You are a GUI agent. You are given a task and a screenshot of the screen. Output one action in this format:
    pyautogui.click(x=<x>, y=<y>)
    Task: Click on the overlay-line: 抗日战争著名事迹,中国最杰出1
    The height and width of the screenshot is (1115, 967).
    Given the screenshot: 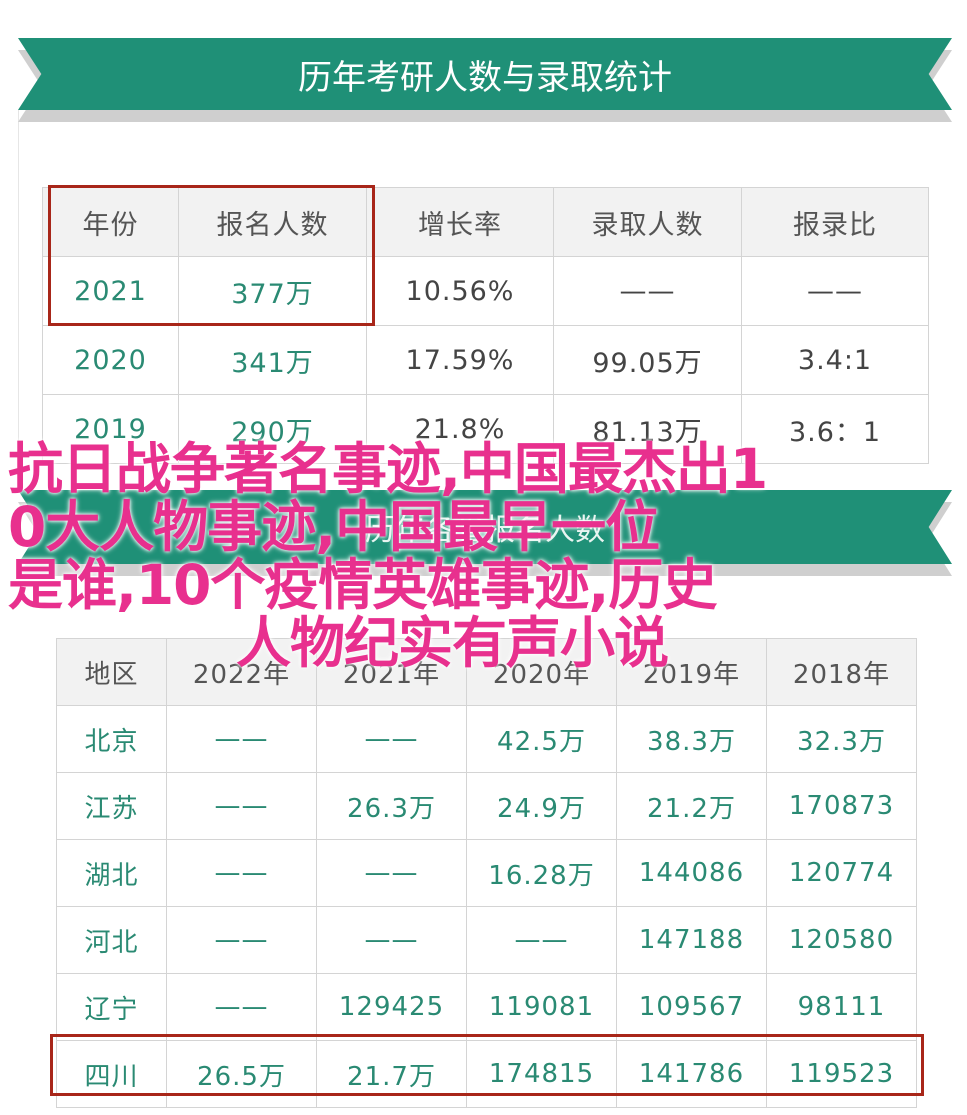 What is the action you would take?
    pyautogui.click(x=388, y=469)
    